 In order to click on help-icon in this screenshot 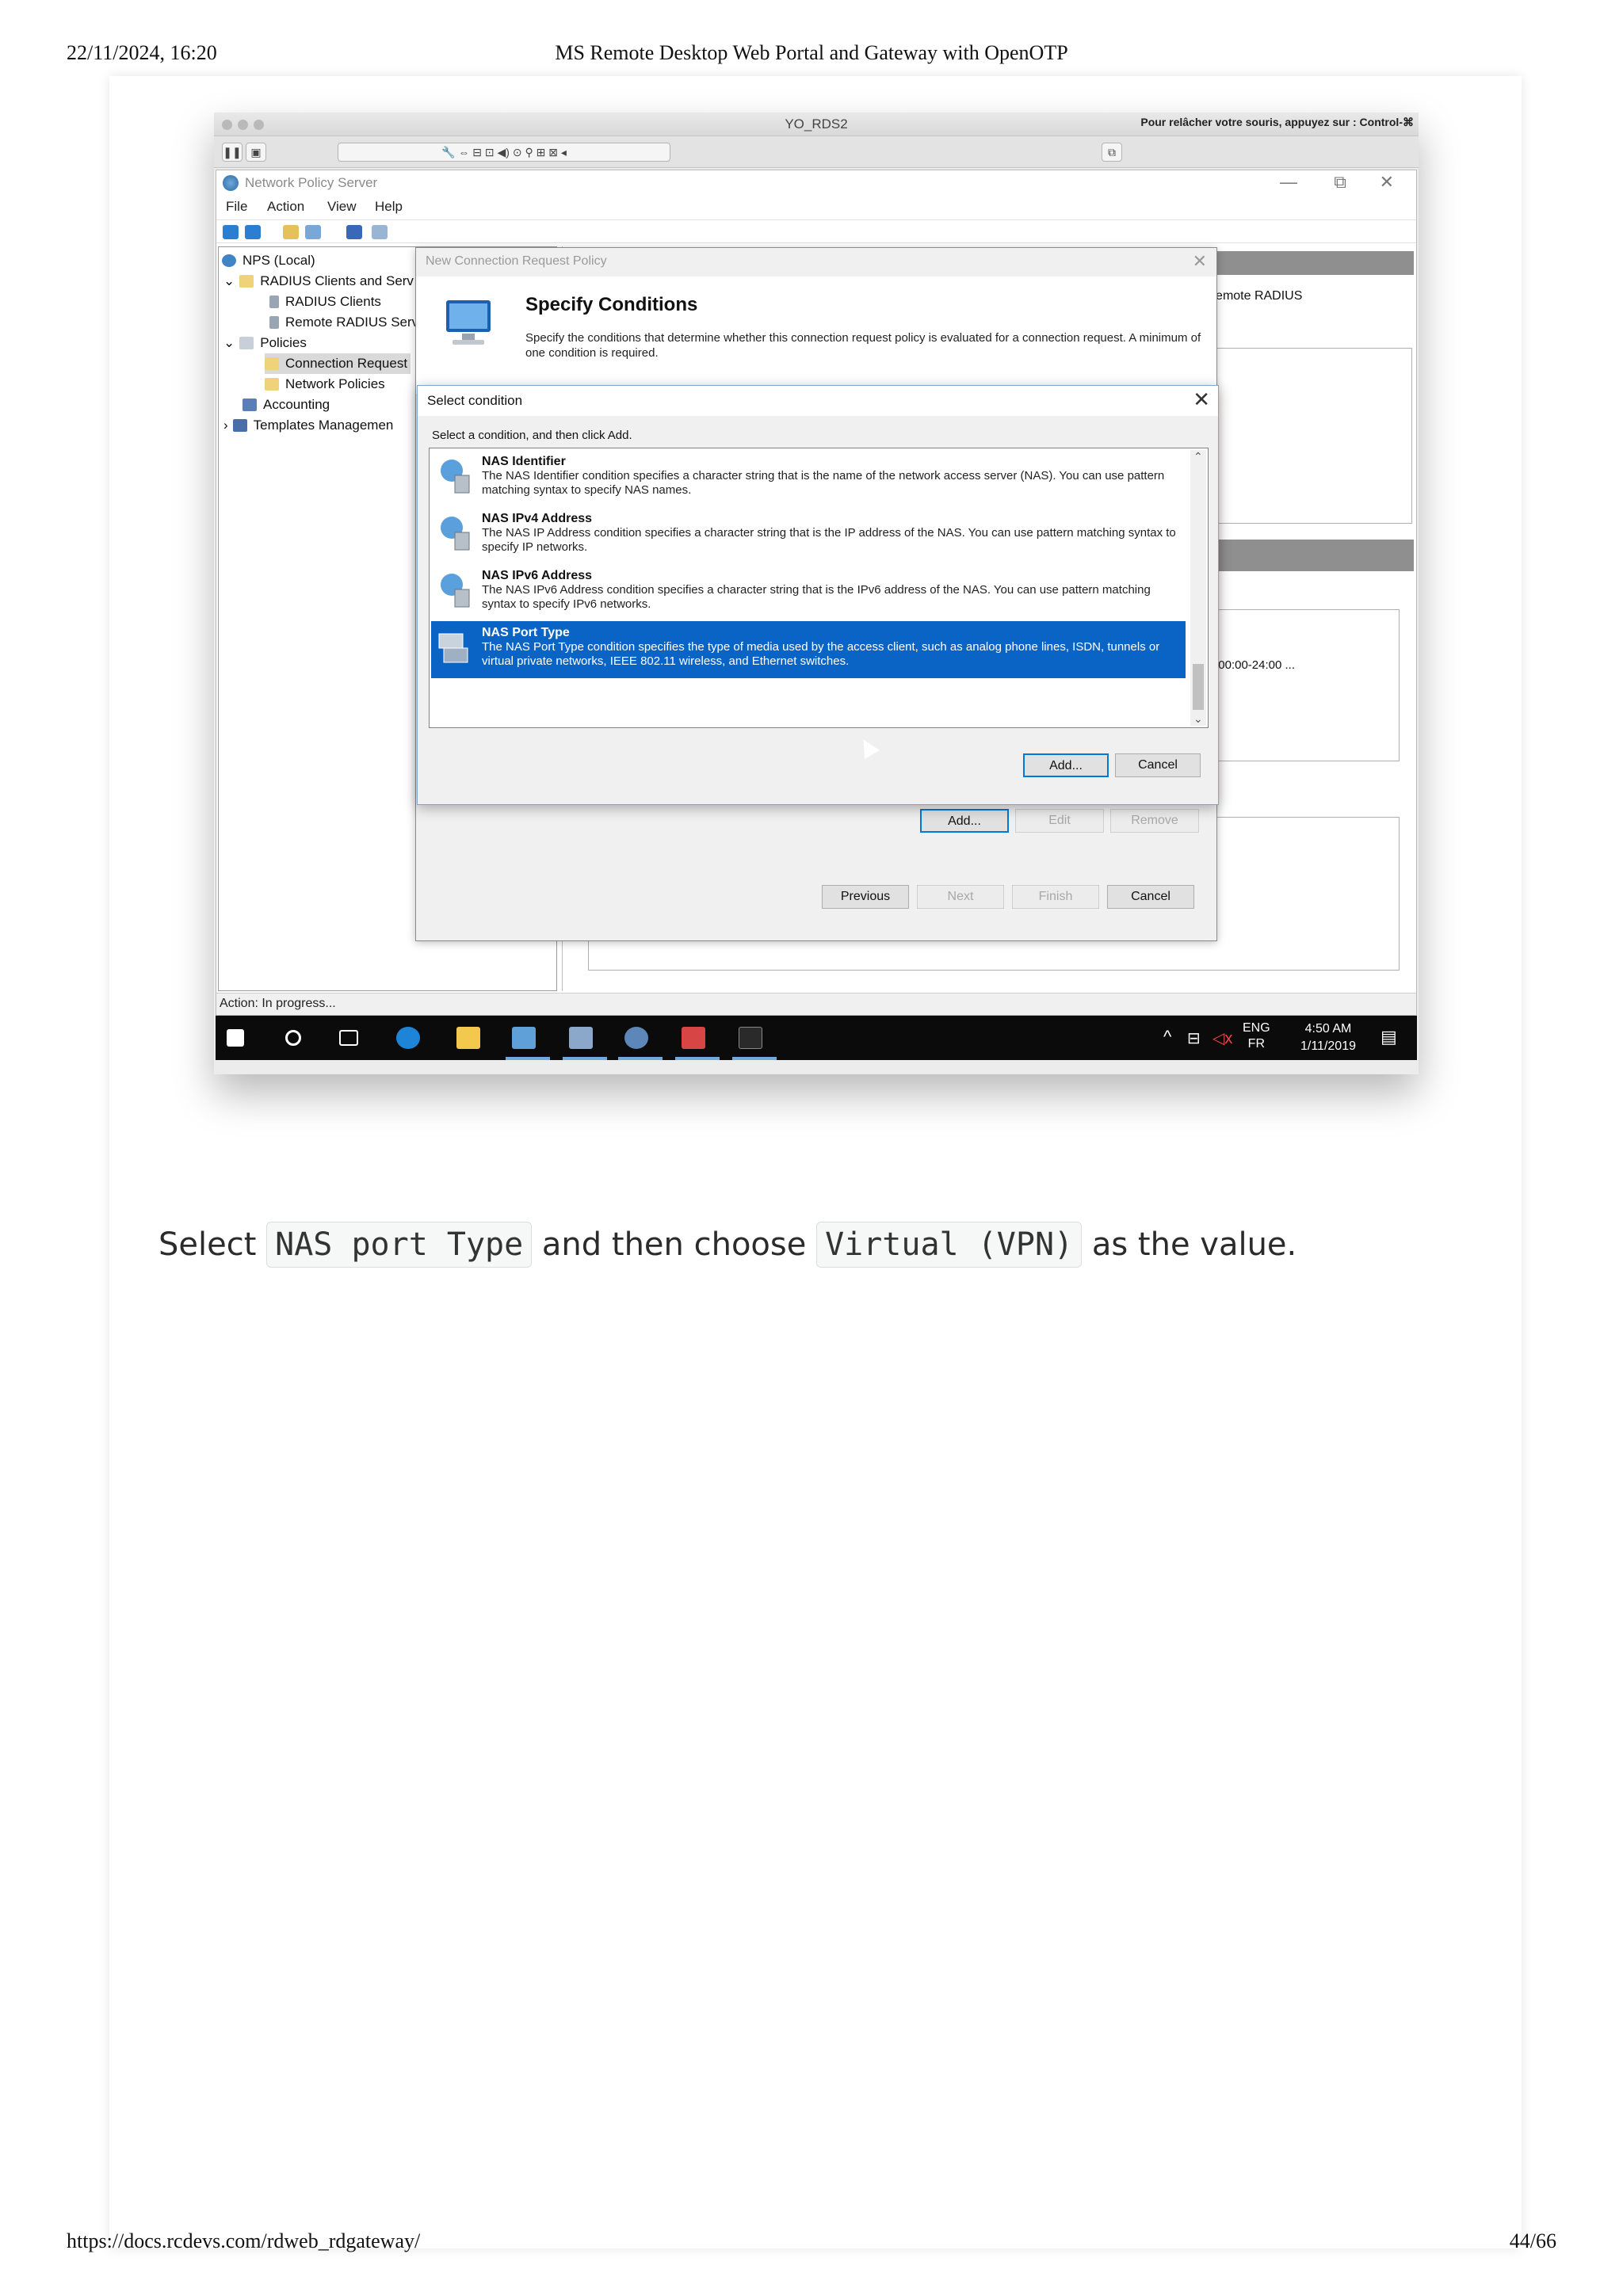, I will do `click(354, 232)`.